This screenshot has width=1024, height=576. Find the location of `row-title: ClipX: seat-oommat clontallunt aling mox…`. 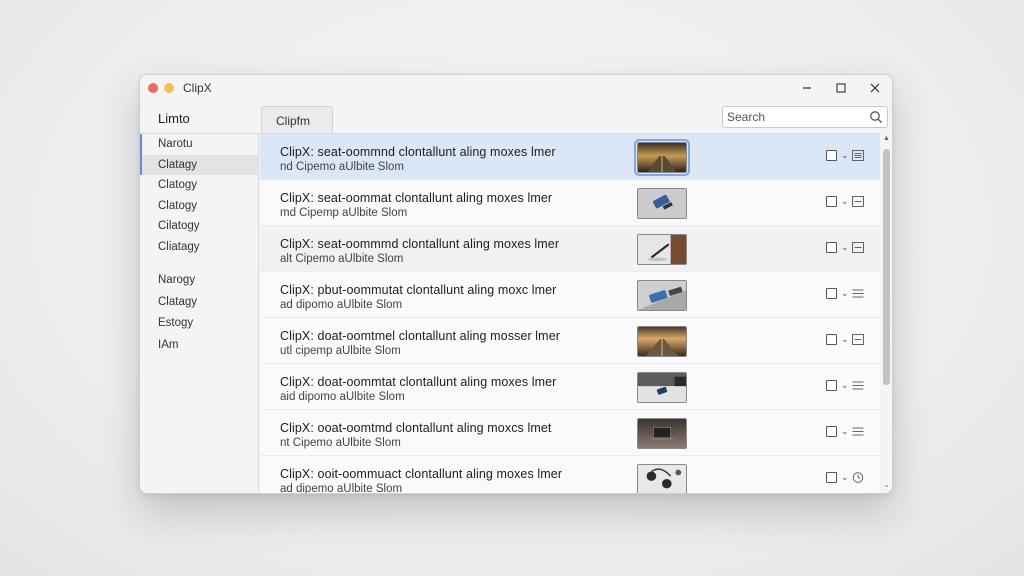

row-title: ClipX: seat-oommat clontallunt aling mox… is located at coordinates (416, 198).